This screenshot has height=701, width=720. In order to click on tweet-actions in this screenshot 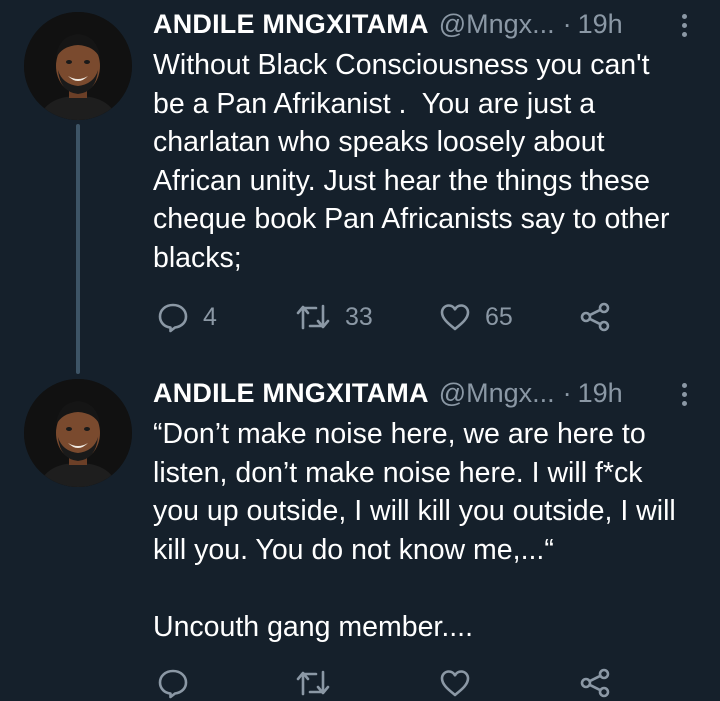, I will do `click(438, 683)`.